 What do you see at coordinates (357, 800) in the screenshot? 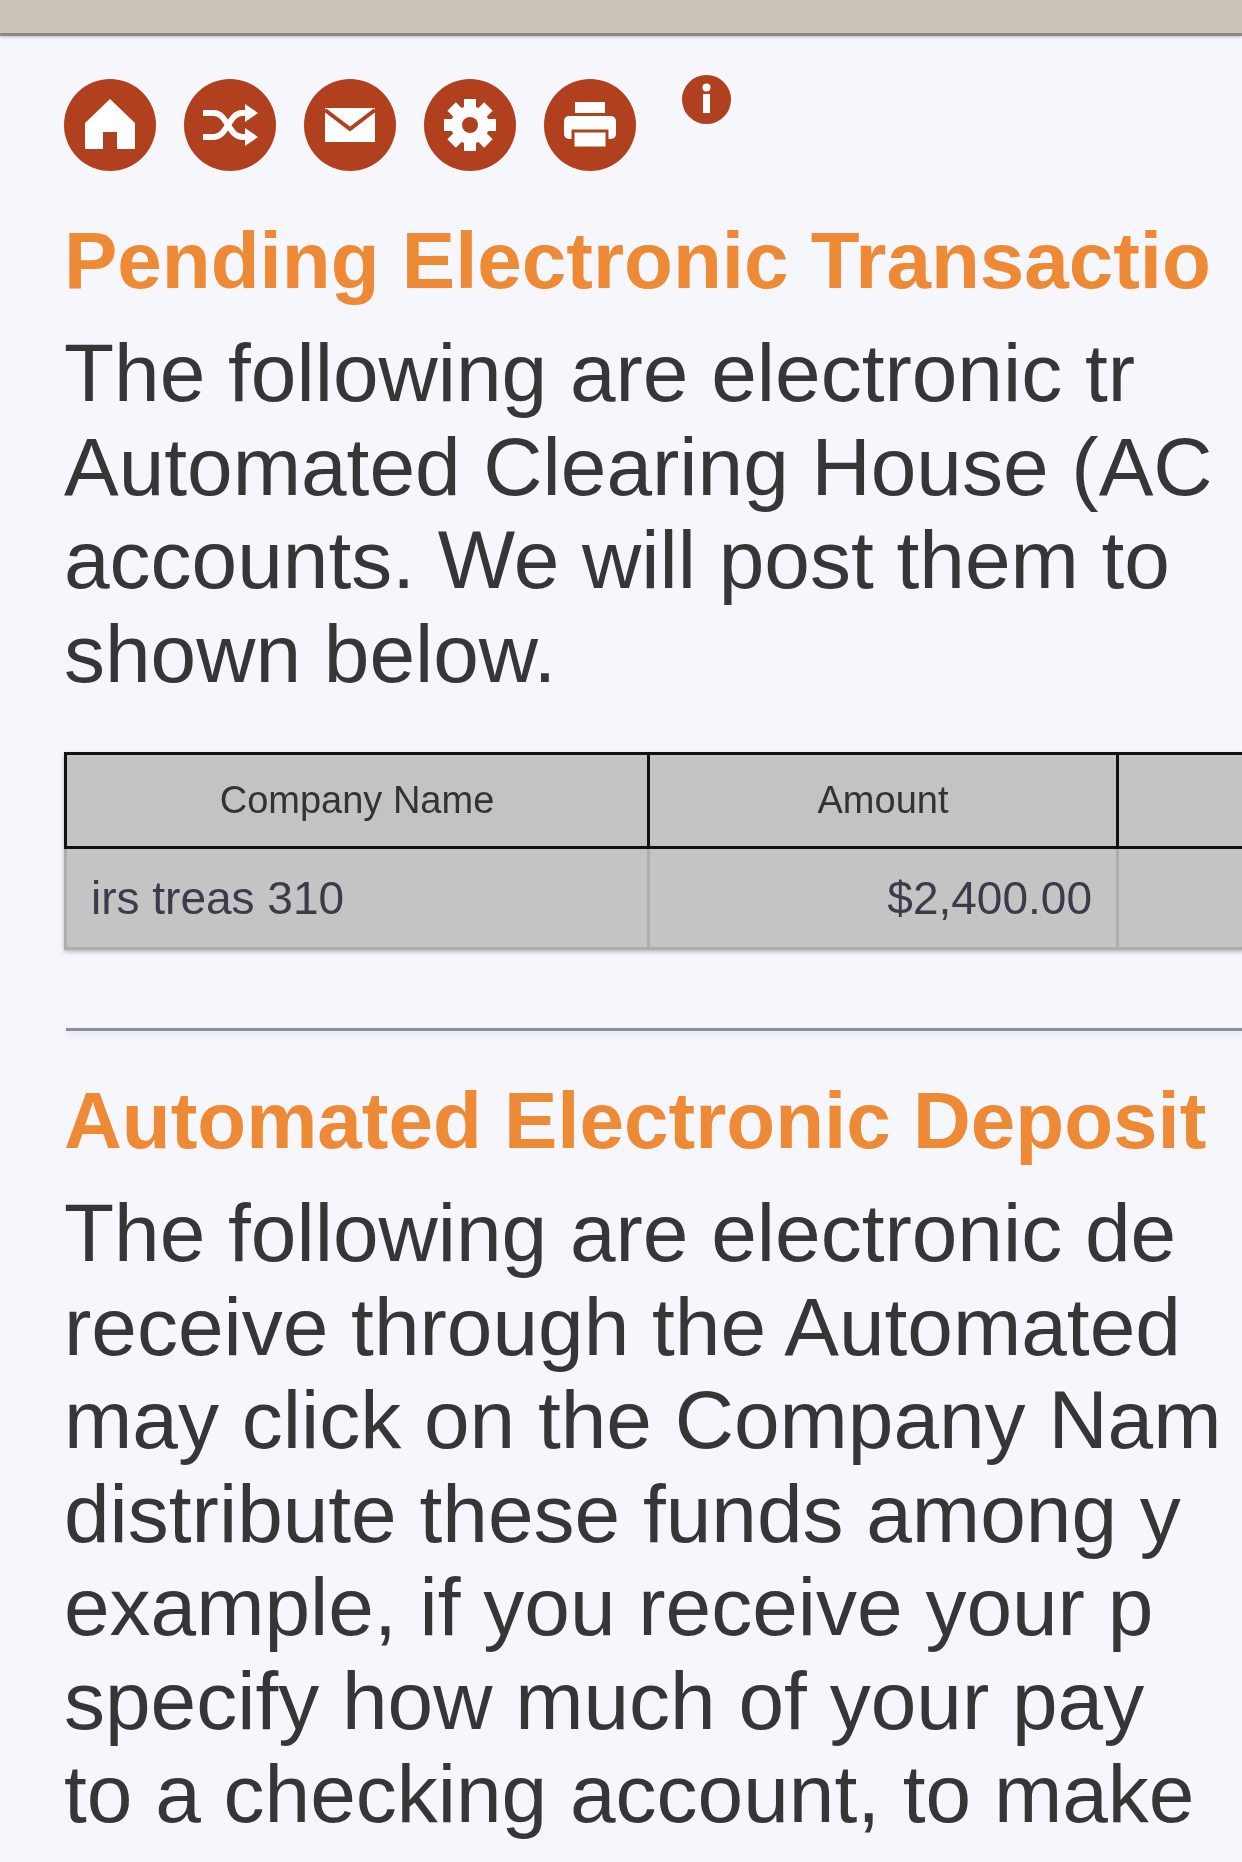
I see `column-header: Company Name` at bounding box center [357, 800].